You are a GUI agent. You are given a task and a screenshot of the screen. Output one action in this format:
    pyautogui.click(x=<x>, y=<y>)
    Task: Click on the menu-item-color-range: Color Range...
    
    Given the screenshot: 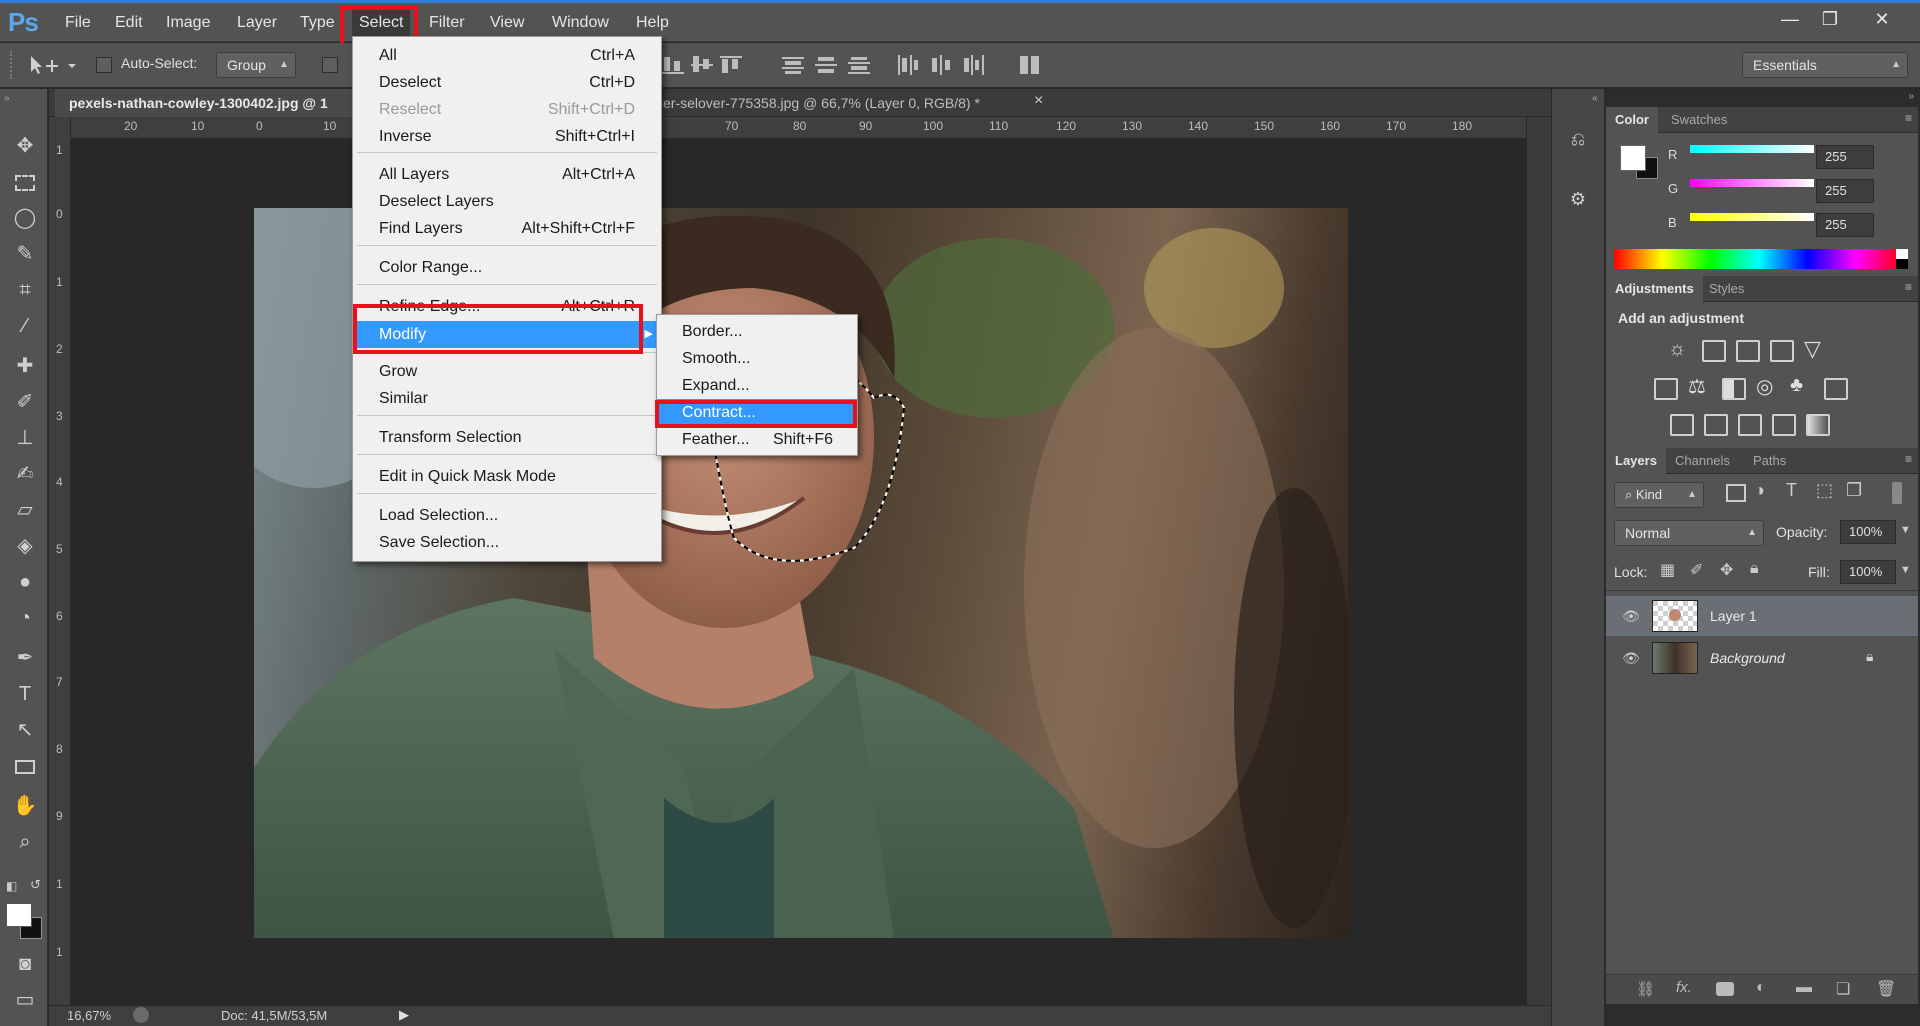 What is the action you would take?
    pyautogui.click(x=507, y=267)
    